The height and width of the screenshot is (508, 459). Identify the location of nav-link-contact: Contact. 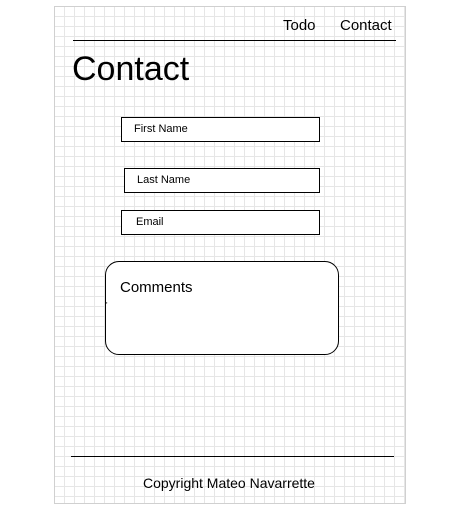
(366, 25).